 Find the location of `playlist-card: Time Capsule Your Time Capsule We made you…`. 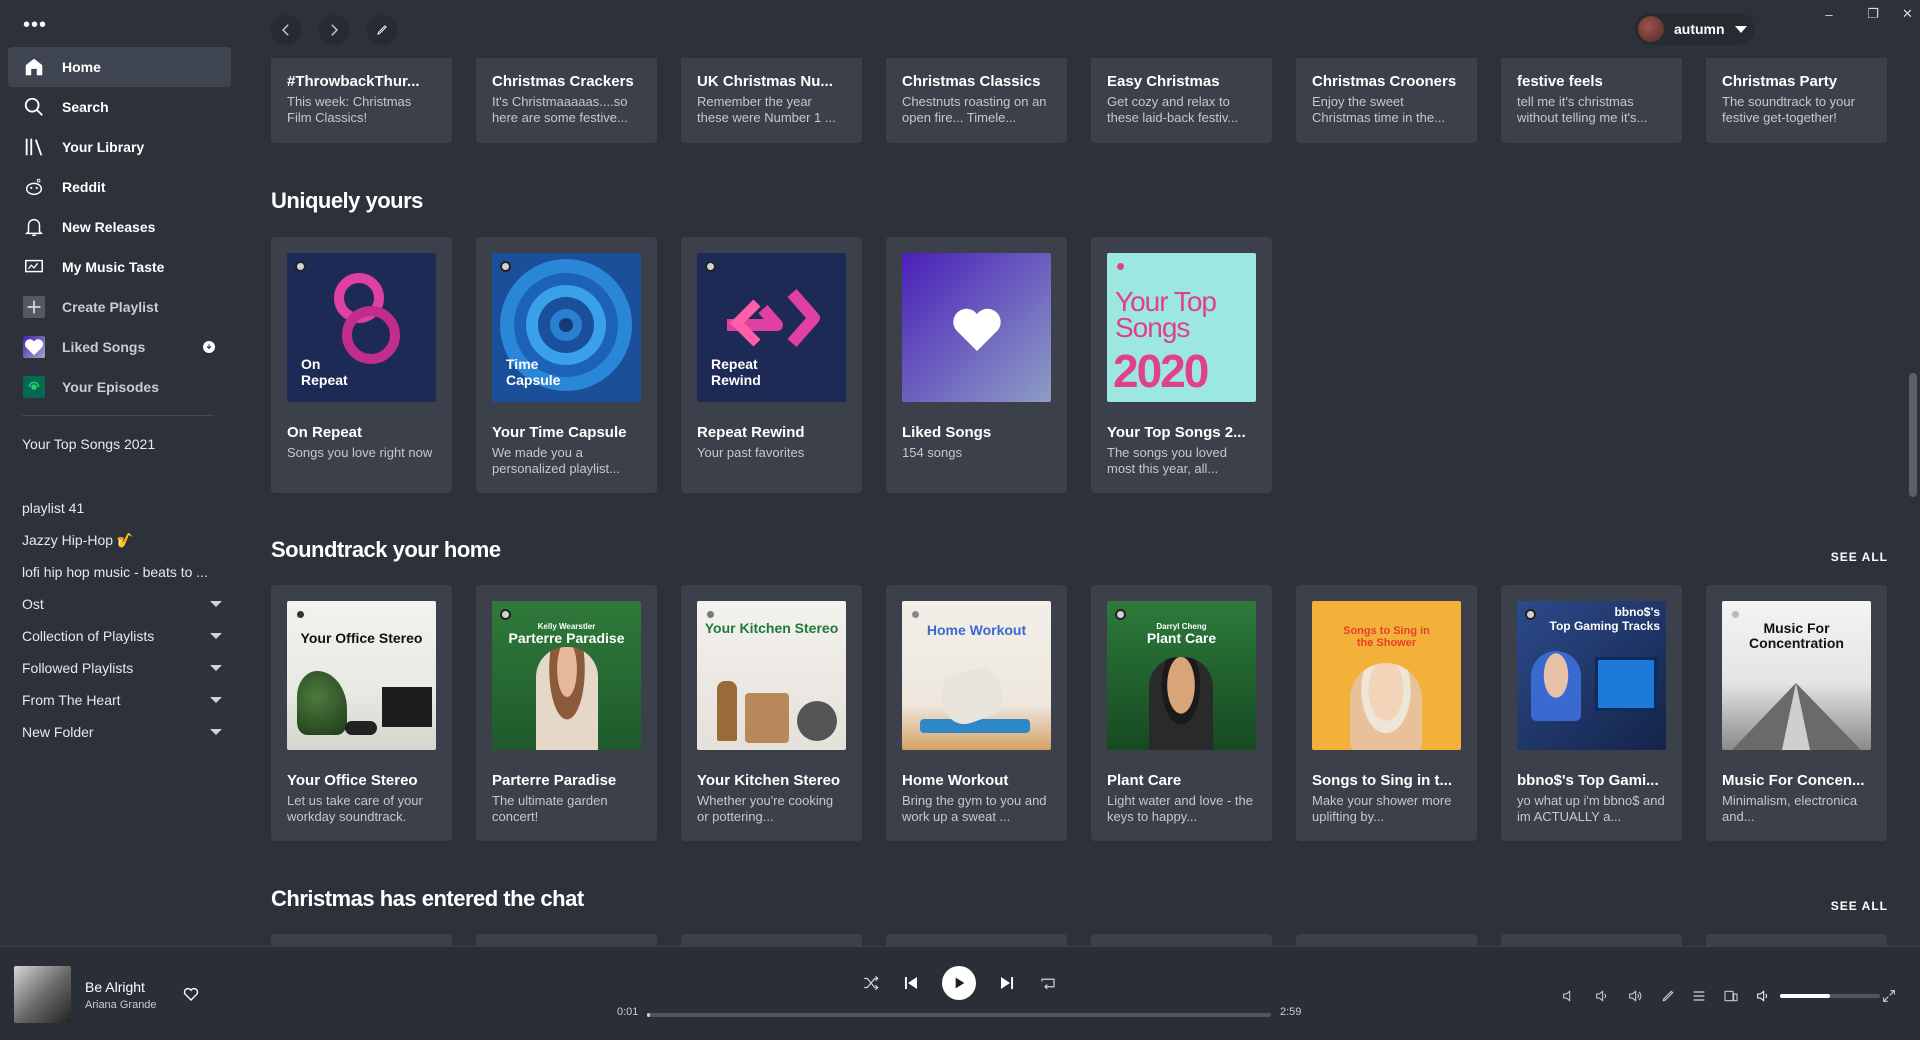

playlist-card: Time Capsule Your Time Capsule We made you… is located at coordinates (566, 365).